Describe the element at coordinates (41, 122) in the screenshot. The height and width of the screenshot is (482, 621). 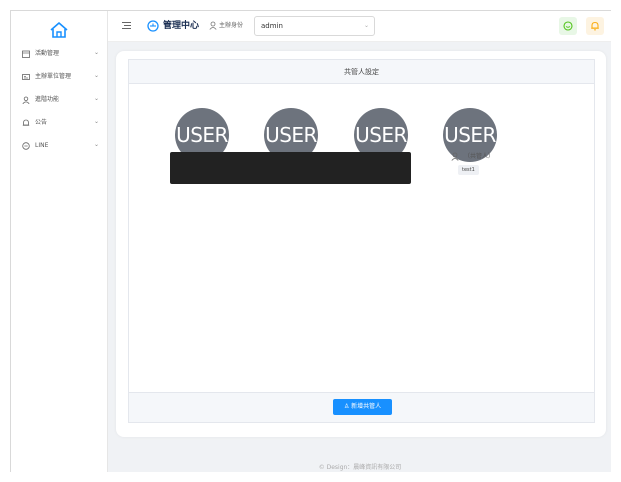
I see `sidebar-item-label: 公告` at that location.